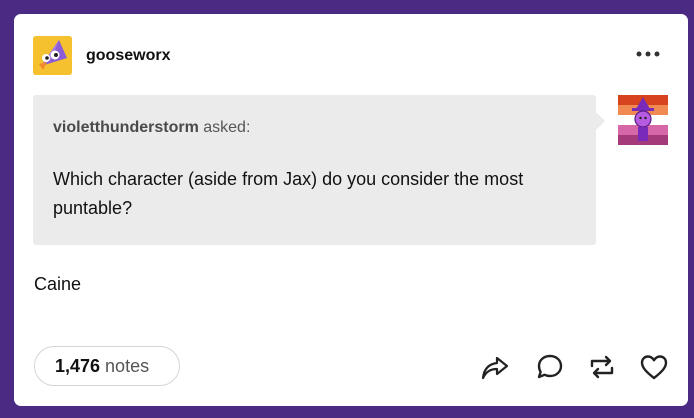 Image resolution: width=694 pixels, height=418 pixels. I want to click on author-avatar-image, so click(52, 55).